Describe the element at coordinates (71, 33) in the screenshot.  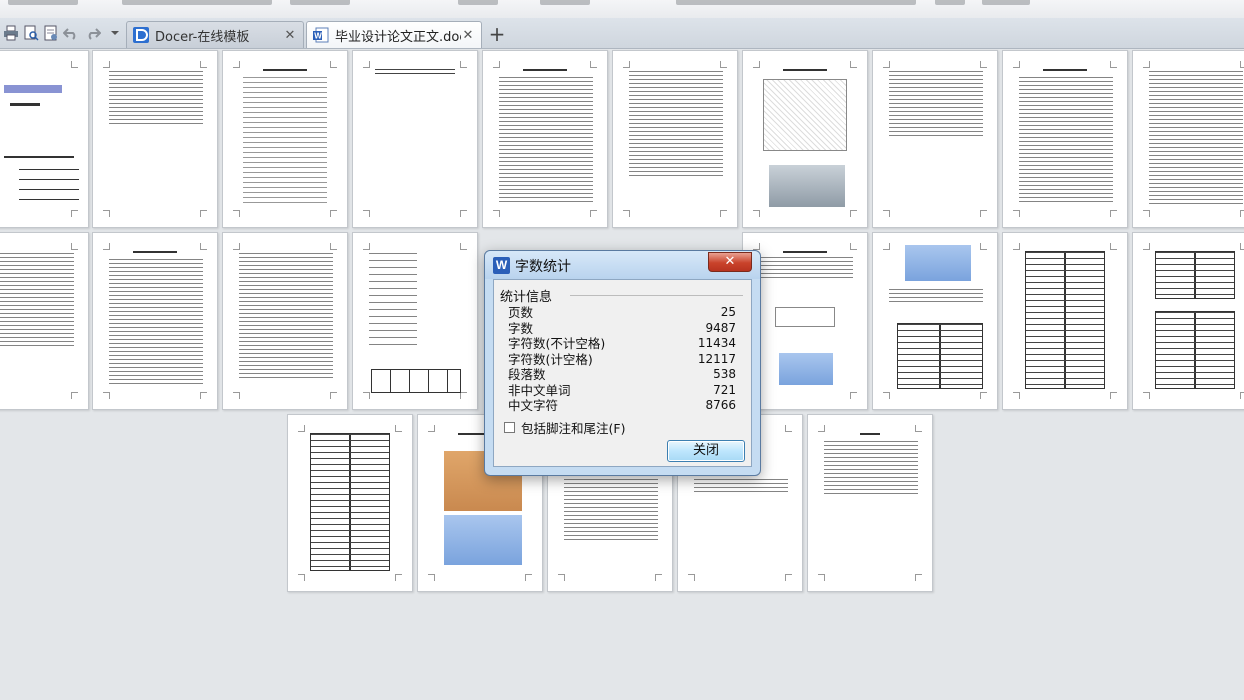
I see `undo-icon` at that location.